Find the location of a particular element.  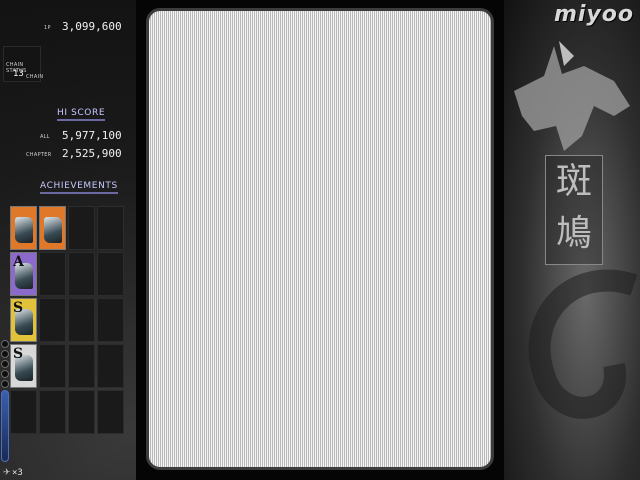

achievement-rank: A is located at coordinates (18, 262).